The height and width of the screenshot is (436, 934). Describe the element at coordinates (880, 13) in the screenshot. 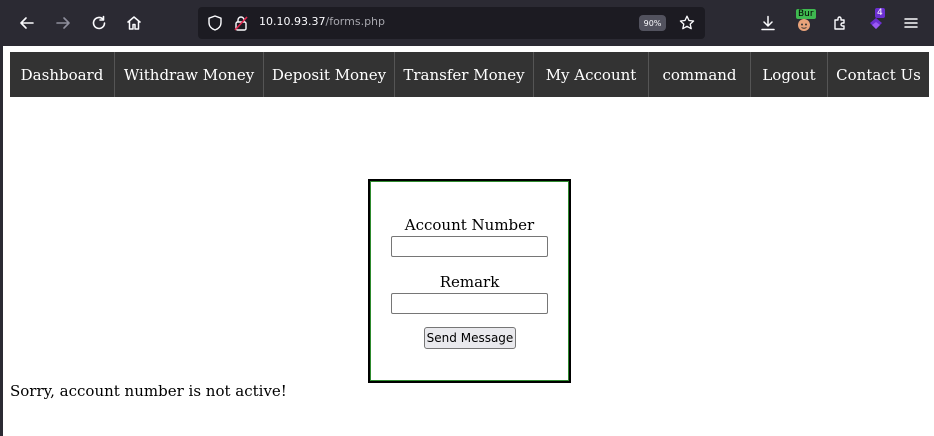

I see `addon-badge-count: 4` at that location.